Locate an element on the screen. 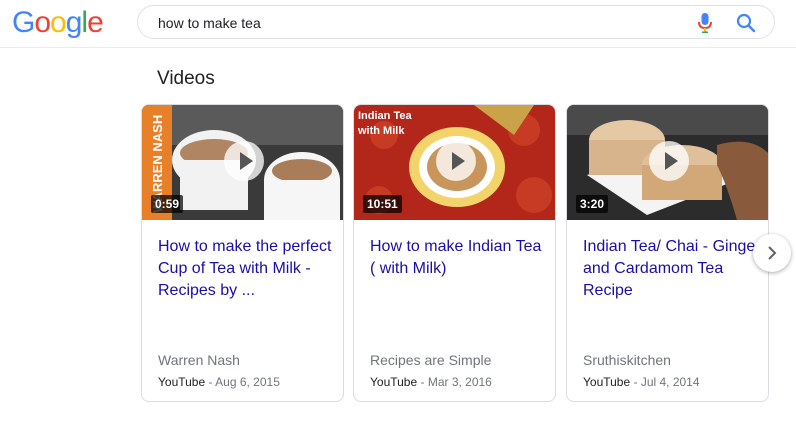 This screenshot has width=796, height=428. logo-letter: e is located at coordinates (95, 22).